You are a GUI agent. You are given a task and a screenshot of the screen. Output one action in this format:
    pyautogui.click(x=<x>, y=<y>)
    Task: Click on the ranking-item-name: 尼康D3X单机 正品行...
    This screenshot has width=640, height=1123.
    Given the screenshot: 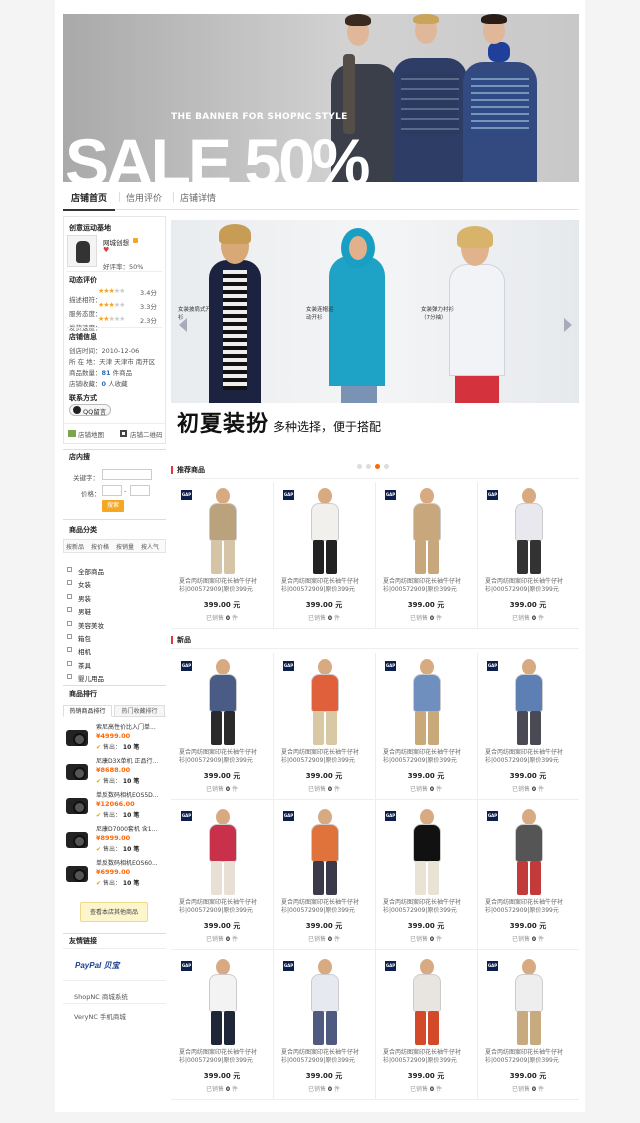 What is the action you would take?
    pyautogui.click(x=131, y=760)
    